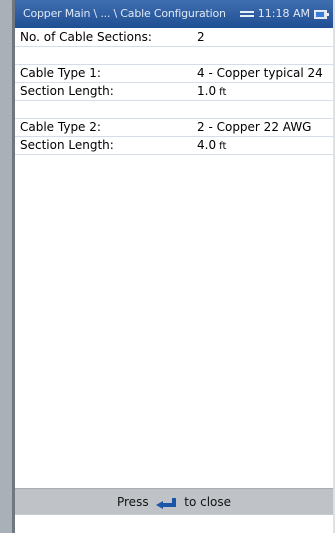 The height and width of the screenshot is (533, 335). I want to click on cable-type-2-value: 2 - Copper 22 AWG, so click(254, 127).